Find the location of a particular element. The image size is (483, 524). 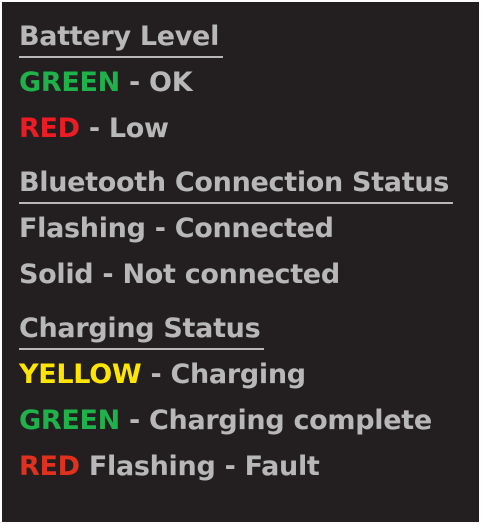

charging-status-heading: Charging Status is located at coordinates (142, 330).